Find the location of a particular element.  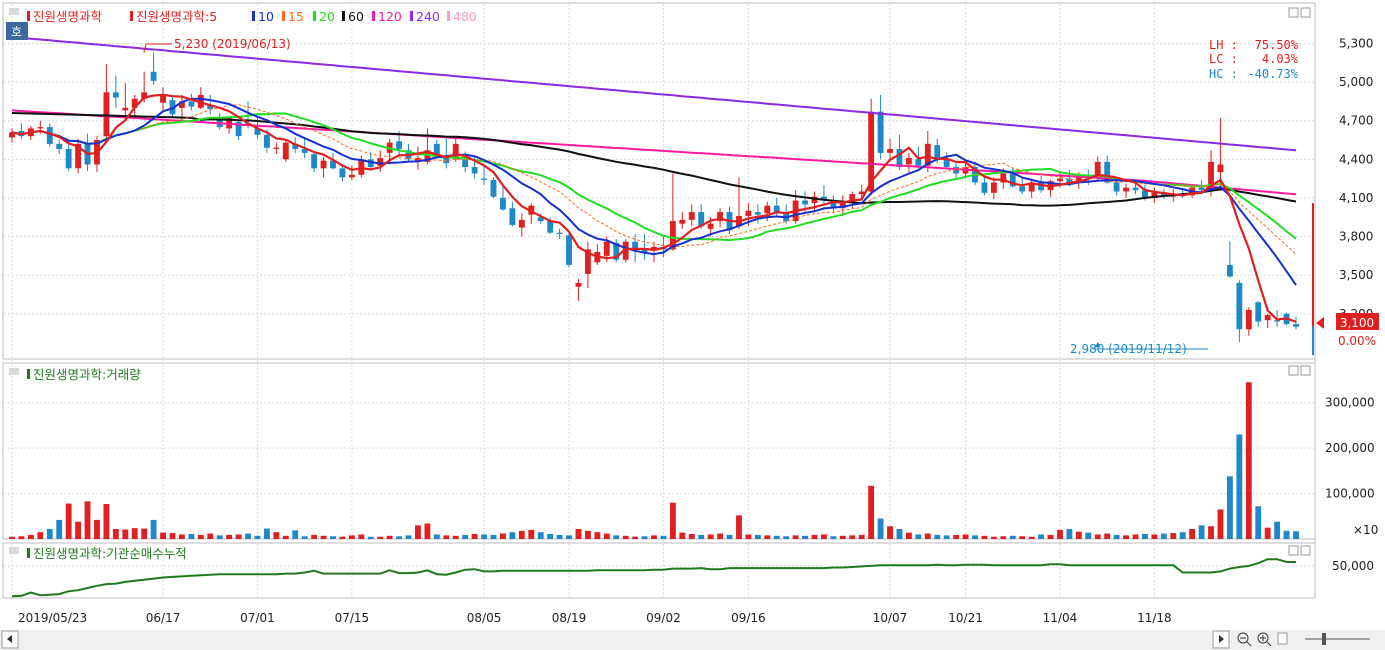

x-tick-label: 06/17 is located at coordinates (163, 618).